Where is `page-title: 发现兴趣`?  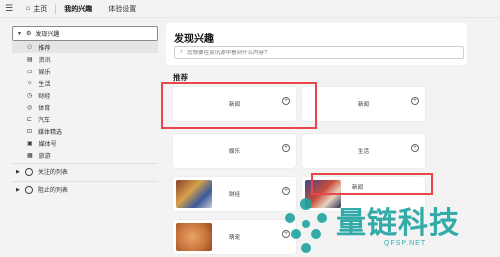
page-title: 发现兴趣 is located at coordinates (194, 39).